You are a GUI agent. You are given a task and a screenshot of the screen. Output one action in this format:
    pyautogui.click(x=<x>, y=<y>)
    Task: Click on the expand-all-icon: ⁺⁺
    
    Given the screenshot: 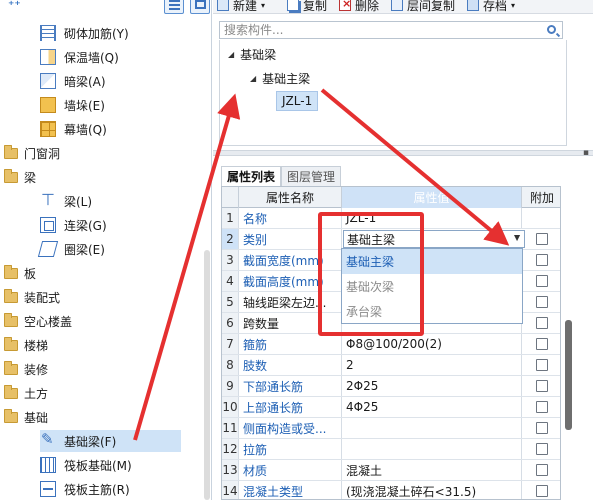 What is the action you would take?
    pyautogui.click(x=14, y=6)
    